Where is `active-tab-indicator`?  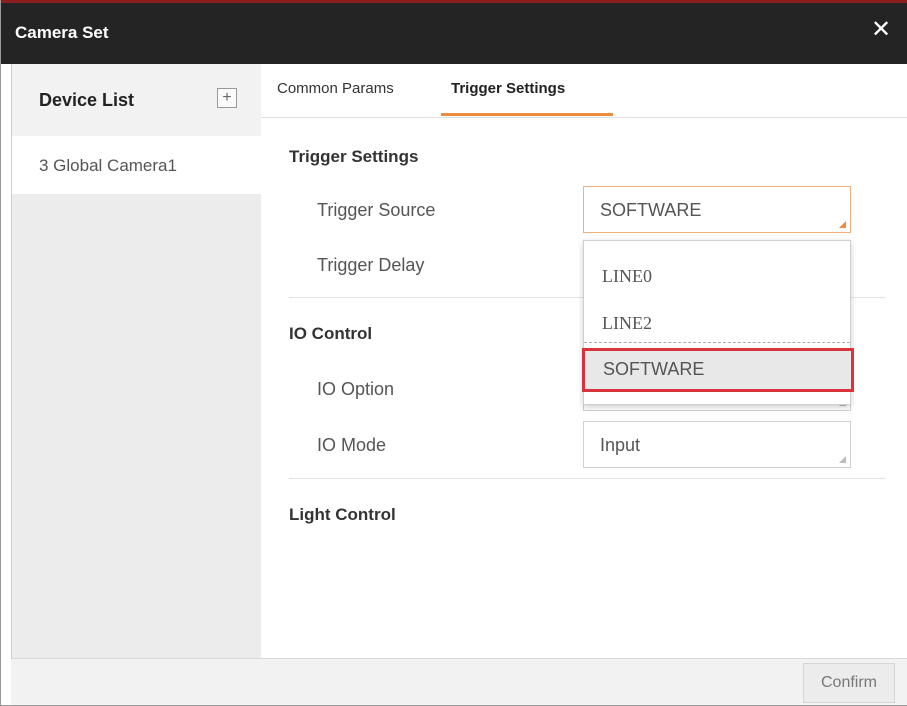
active-tab-indicator is located at coordinates (527, 114).